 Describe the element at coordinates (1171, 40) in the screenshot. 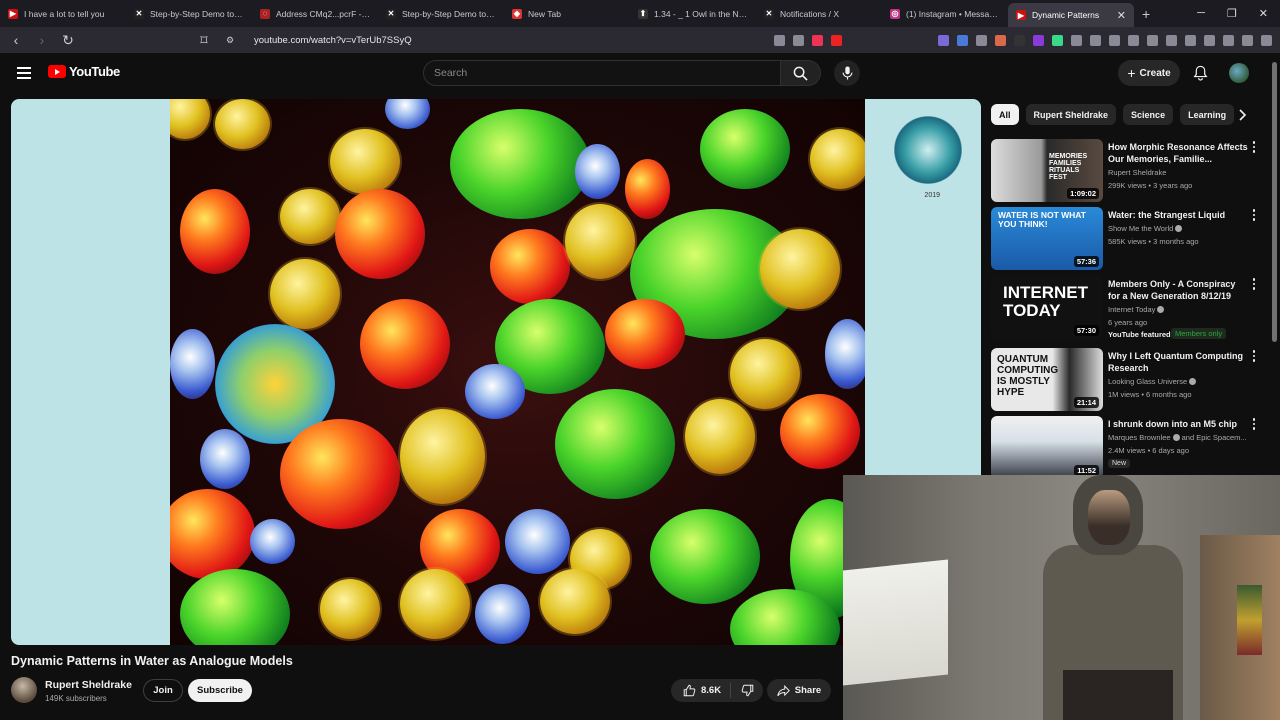

I see `sidebar-icon` at that location.